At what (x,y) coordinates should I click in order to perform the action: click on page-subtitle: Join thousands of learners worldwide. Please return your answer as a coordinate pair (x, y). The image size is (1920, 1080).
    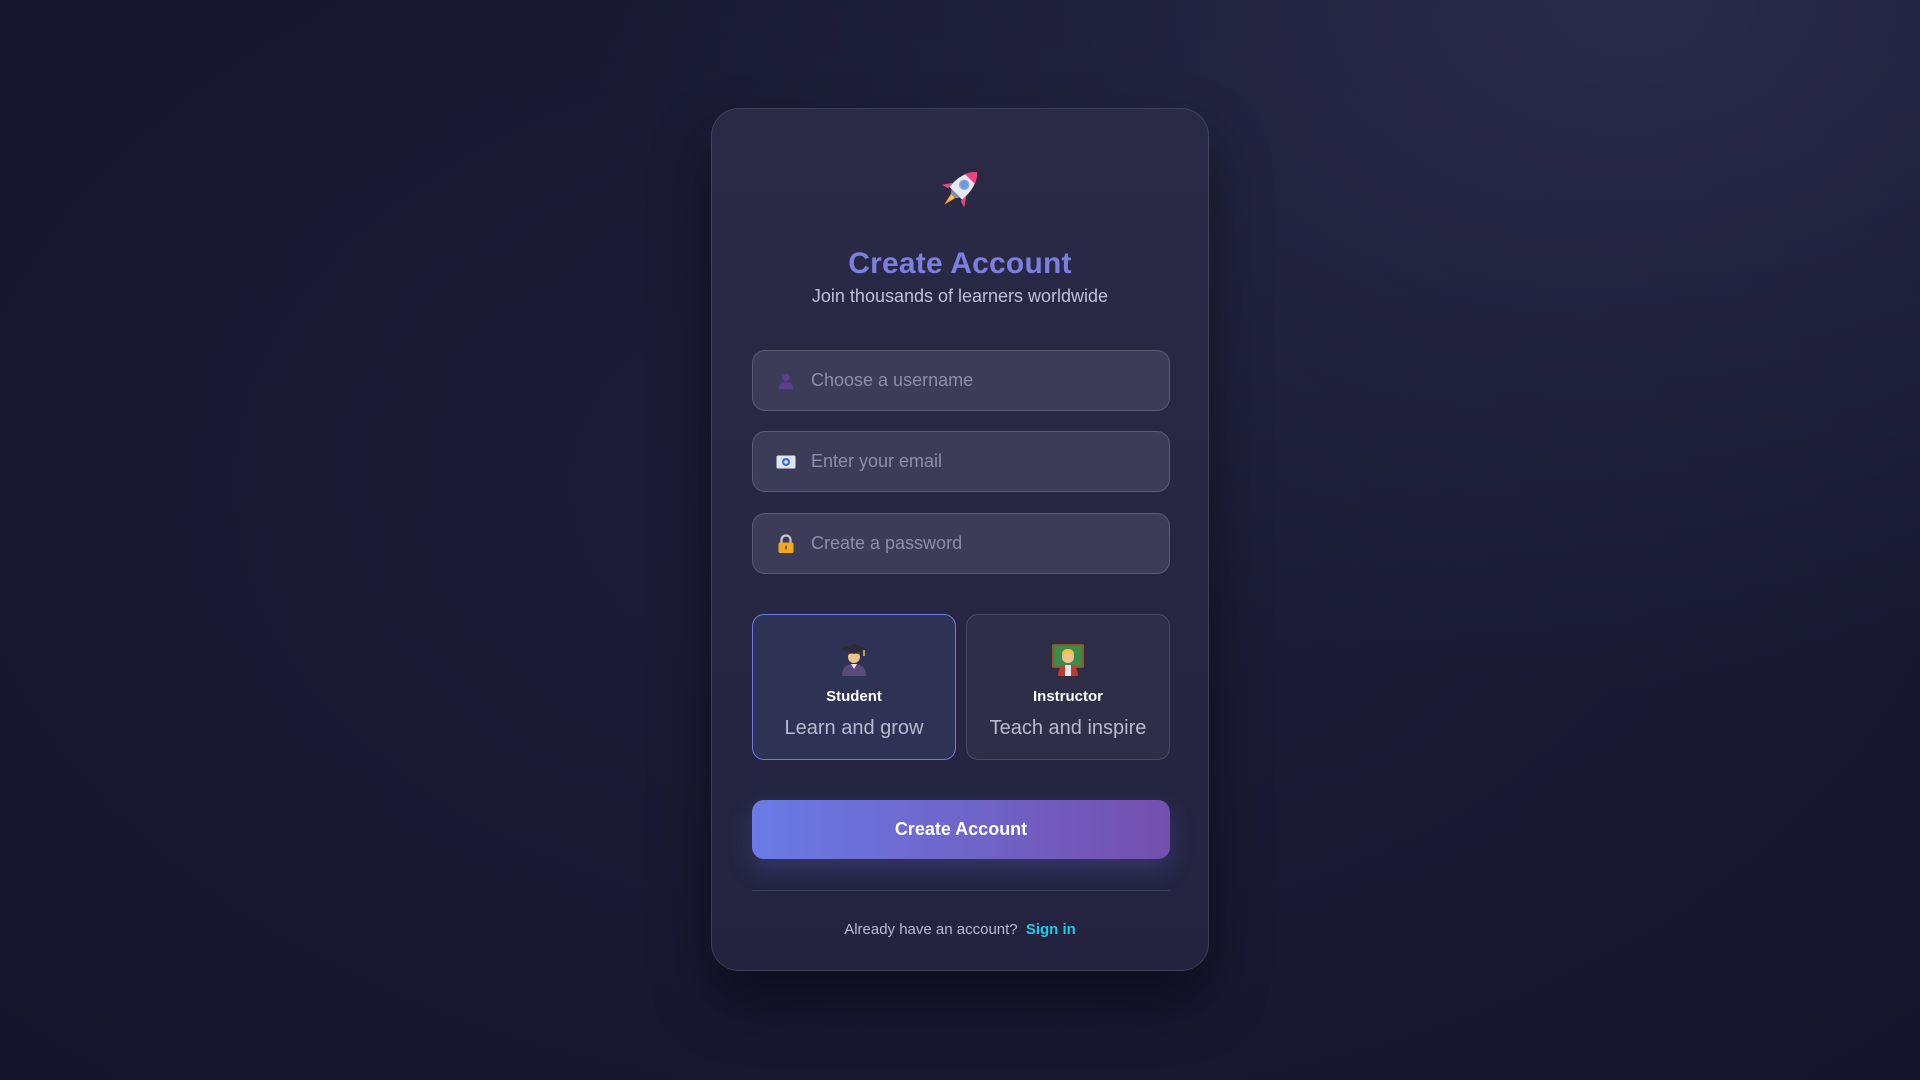
    Looking at the image, I should click on (960, 296).